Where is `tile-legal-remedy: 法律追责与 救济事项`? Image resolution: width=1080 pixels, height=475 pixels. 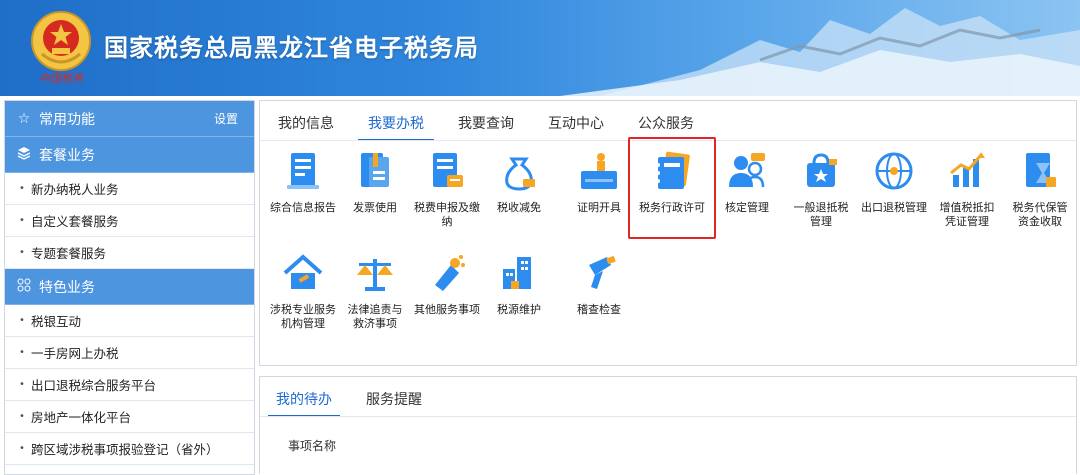 tile-legal-remedy: 法律追责与 救济事项 is located at coordinates (375, 291).